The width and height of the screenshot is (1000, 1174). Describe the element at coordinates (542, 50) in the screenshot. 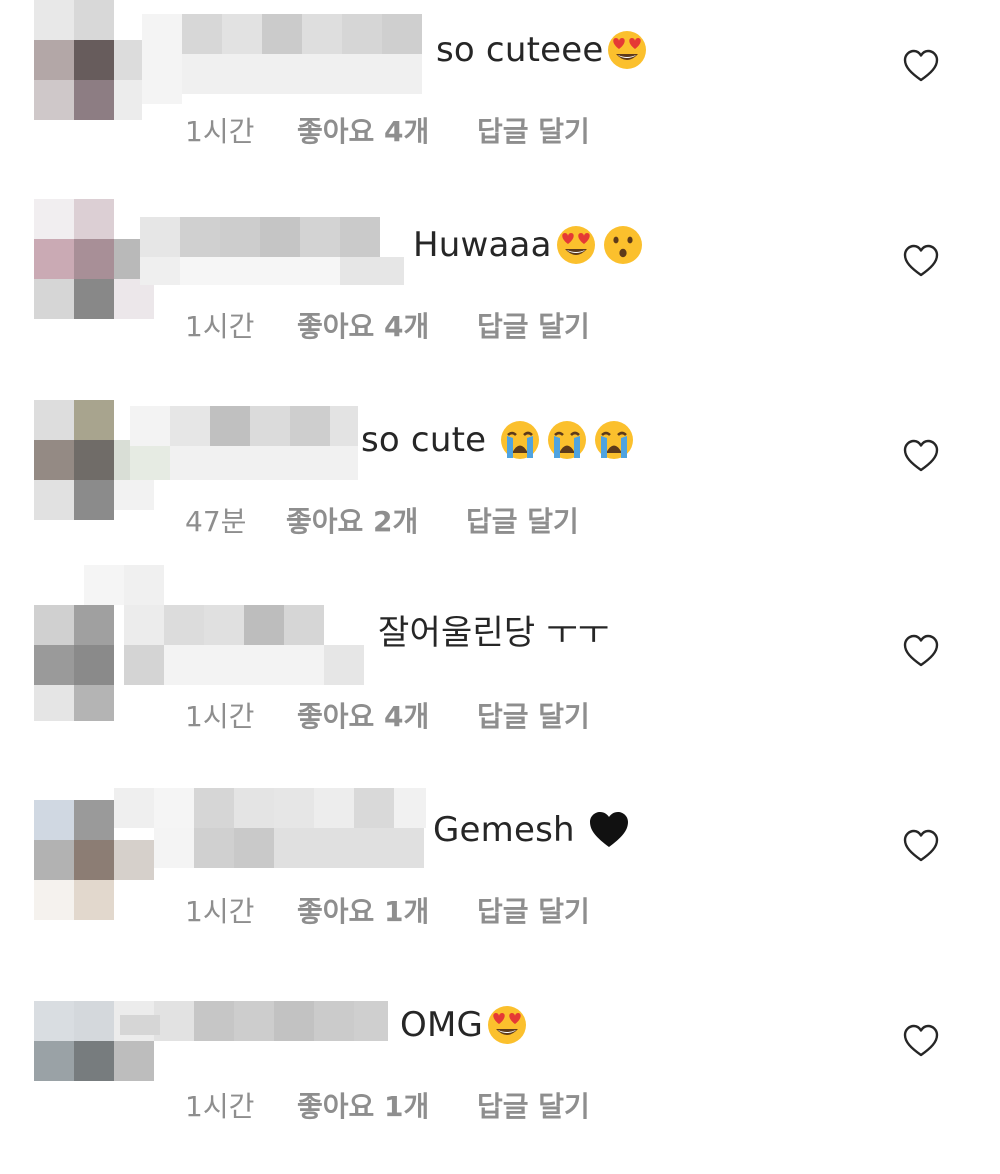

I see `comment-text: so cuteee` at that location.